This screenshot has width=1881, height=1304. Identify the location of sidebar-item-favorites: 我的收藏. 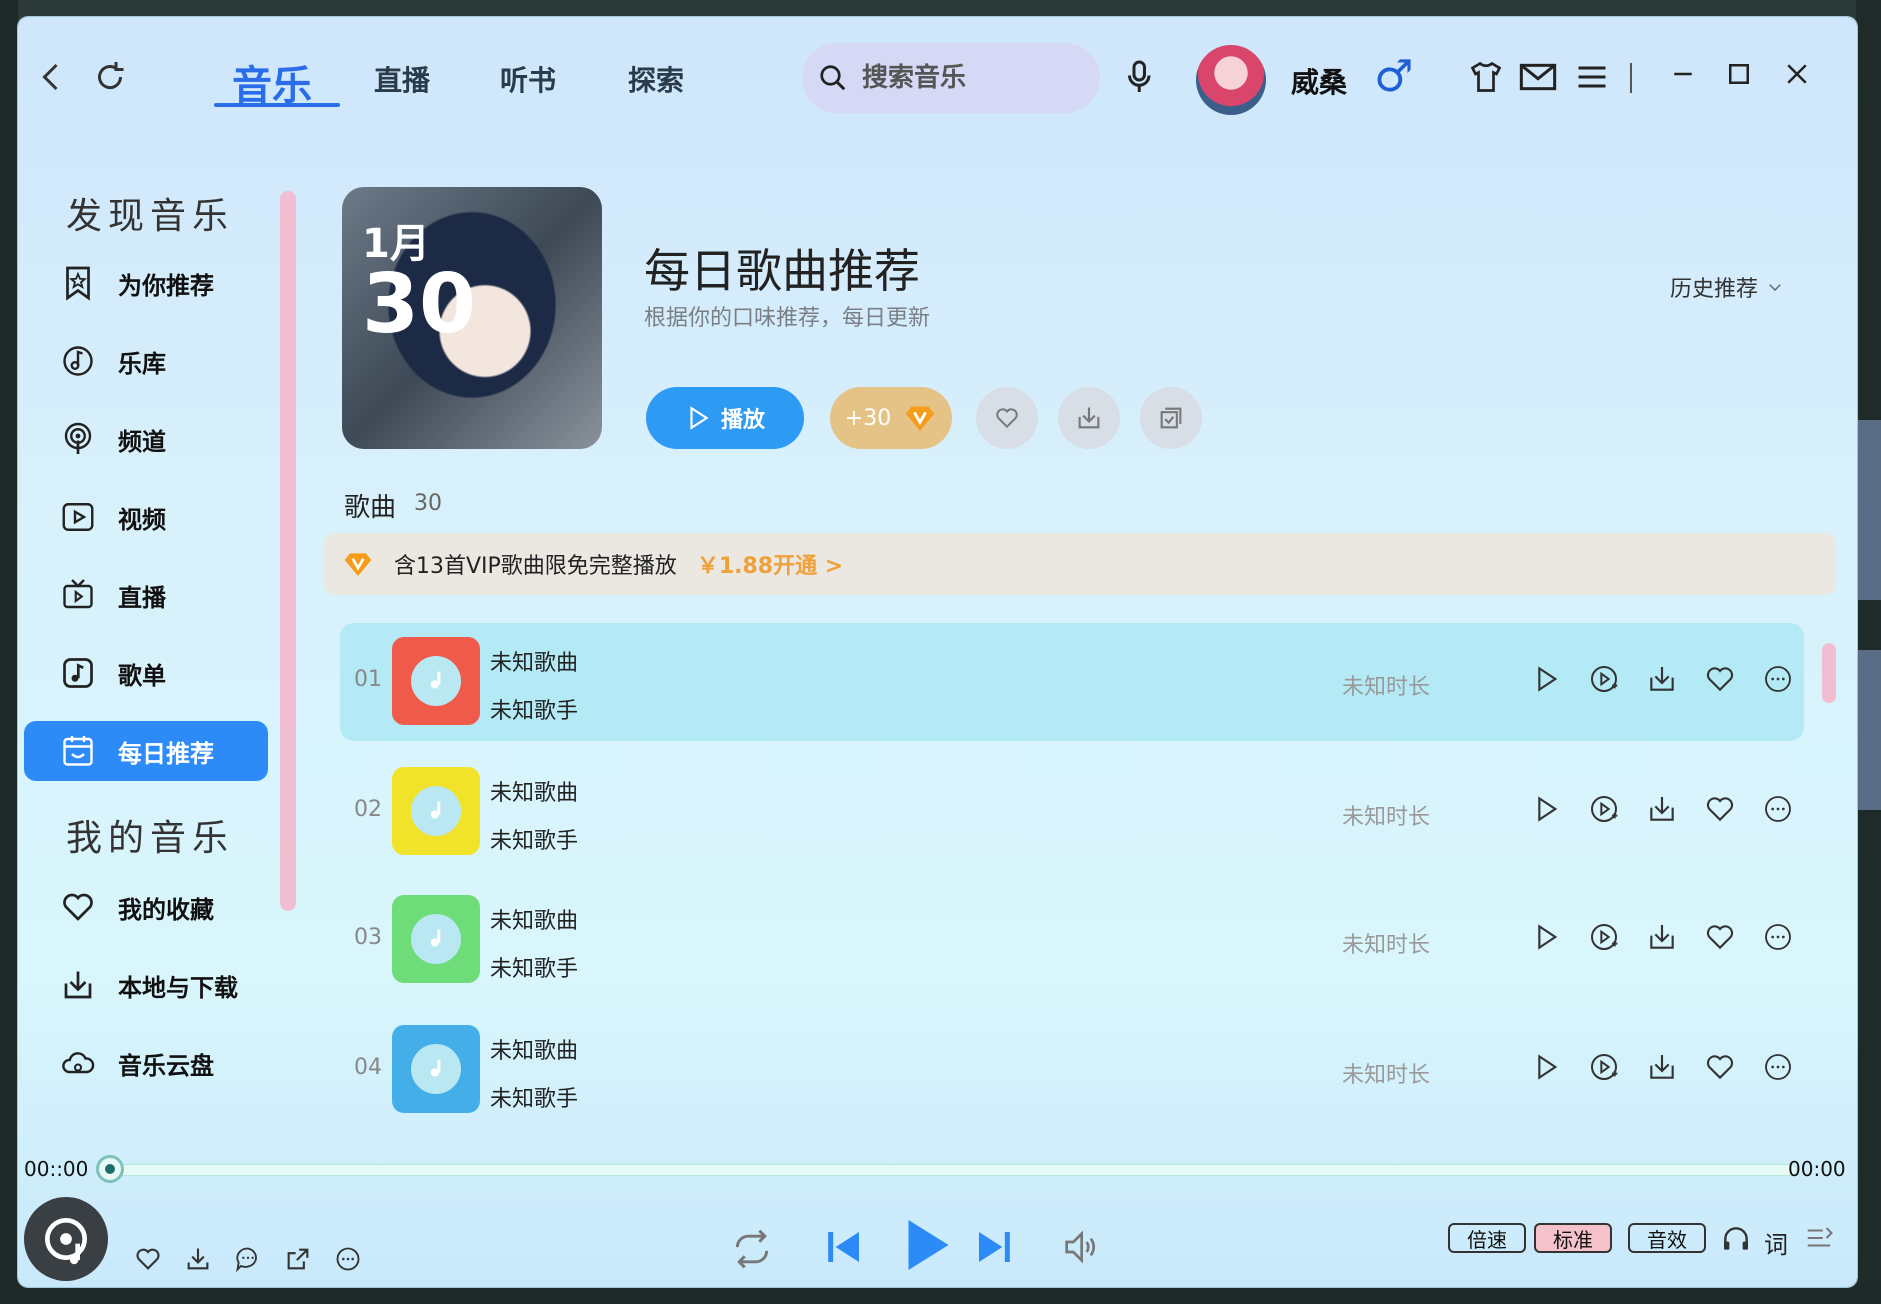
(146, 907).